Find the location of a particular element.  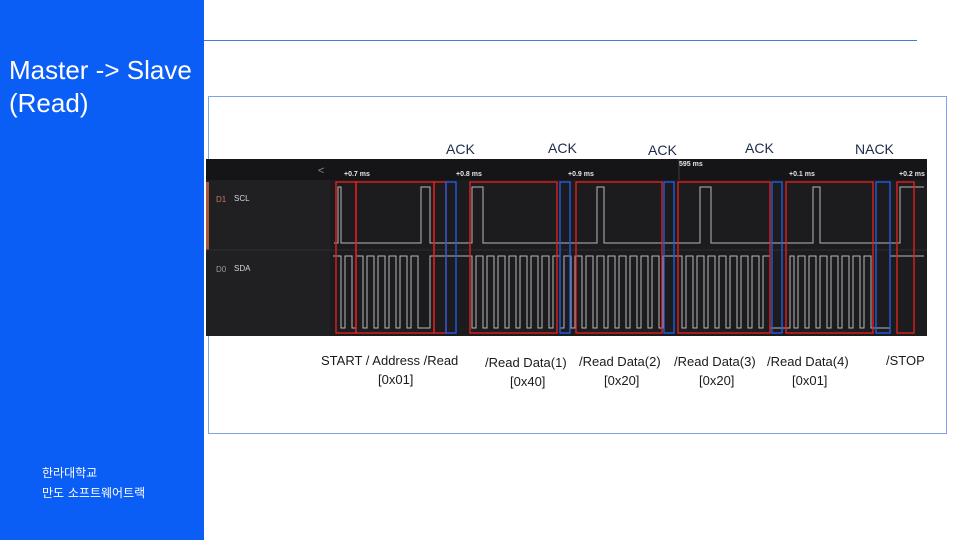

ack-label-4: ACK is located at coordinates (759, 148).